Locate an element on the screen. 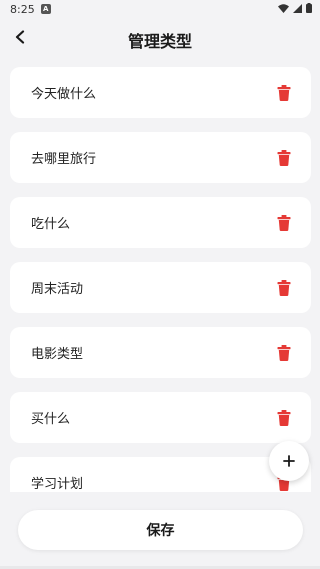 The image size is (320, 569). list-item: 电影类型 is located at coordinates (160, 352).